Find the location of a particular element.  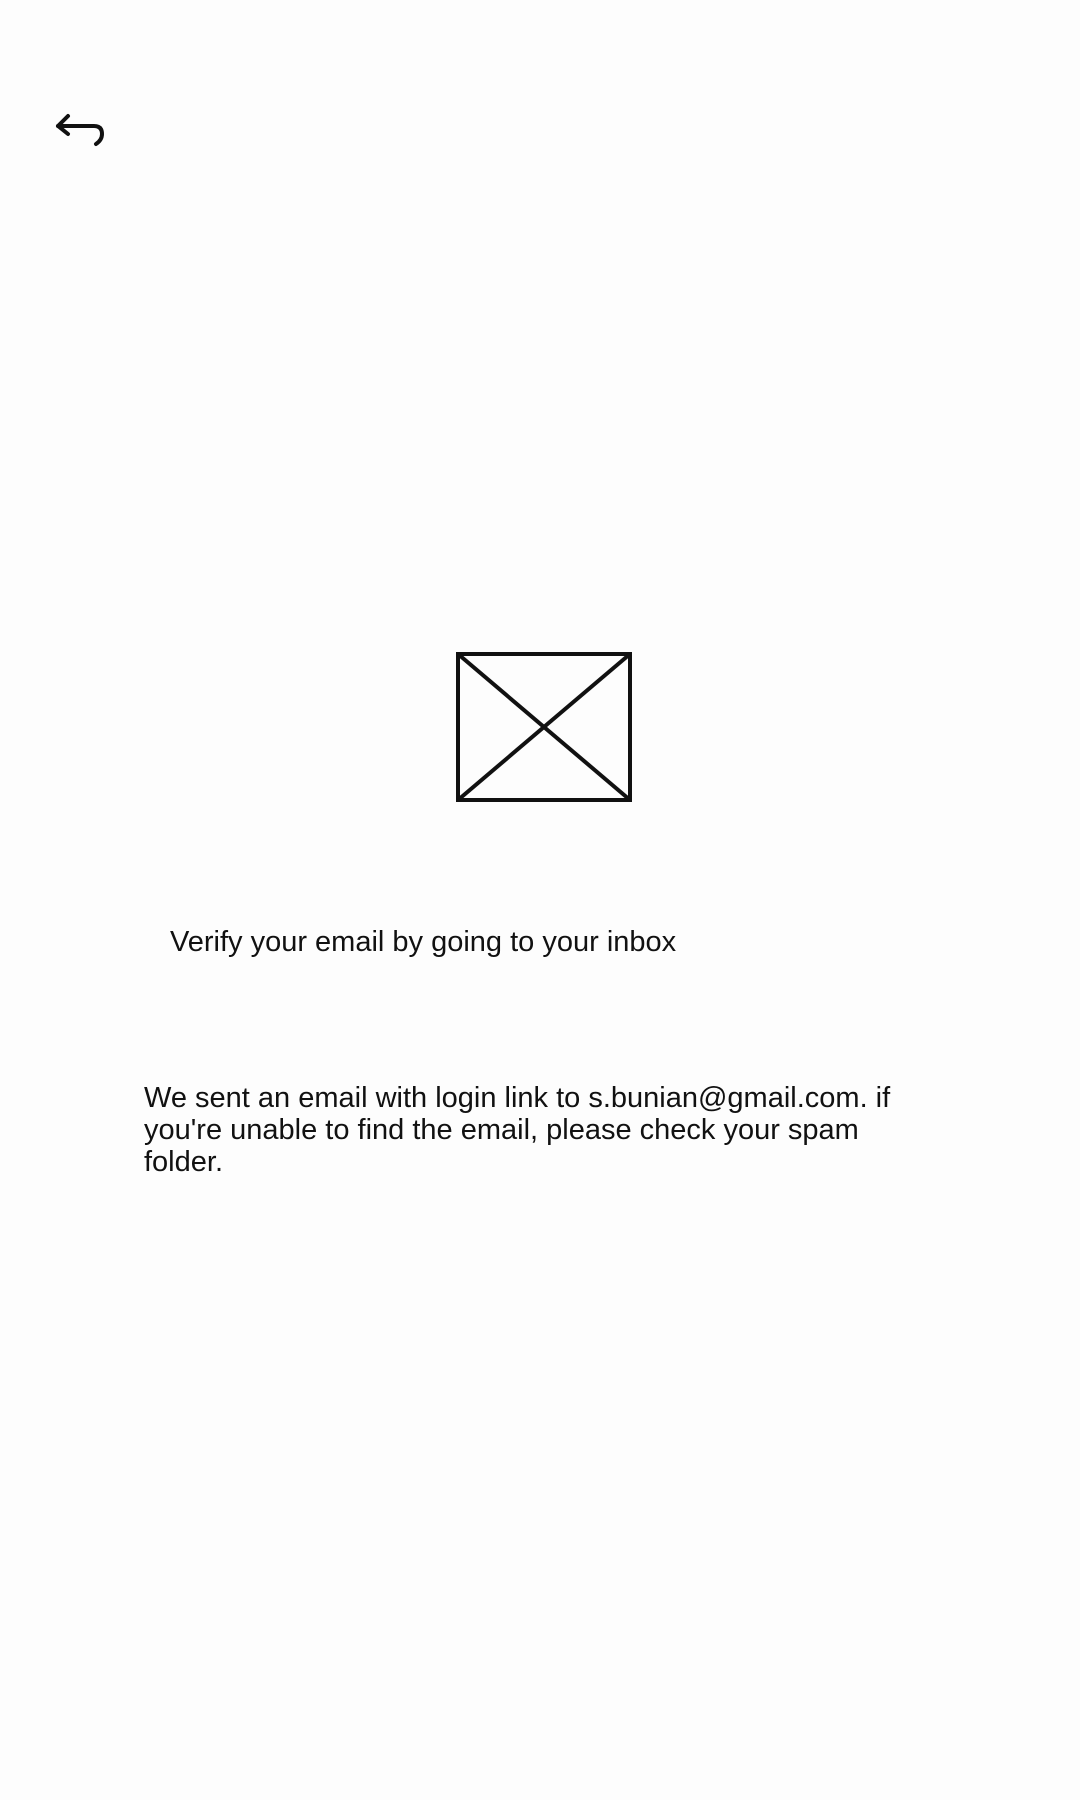

back-arrow-icon is located at coordinates (80, 130).